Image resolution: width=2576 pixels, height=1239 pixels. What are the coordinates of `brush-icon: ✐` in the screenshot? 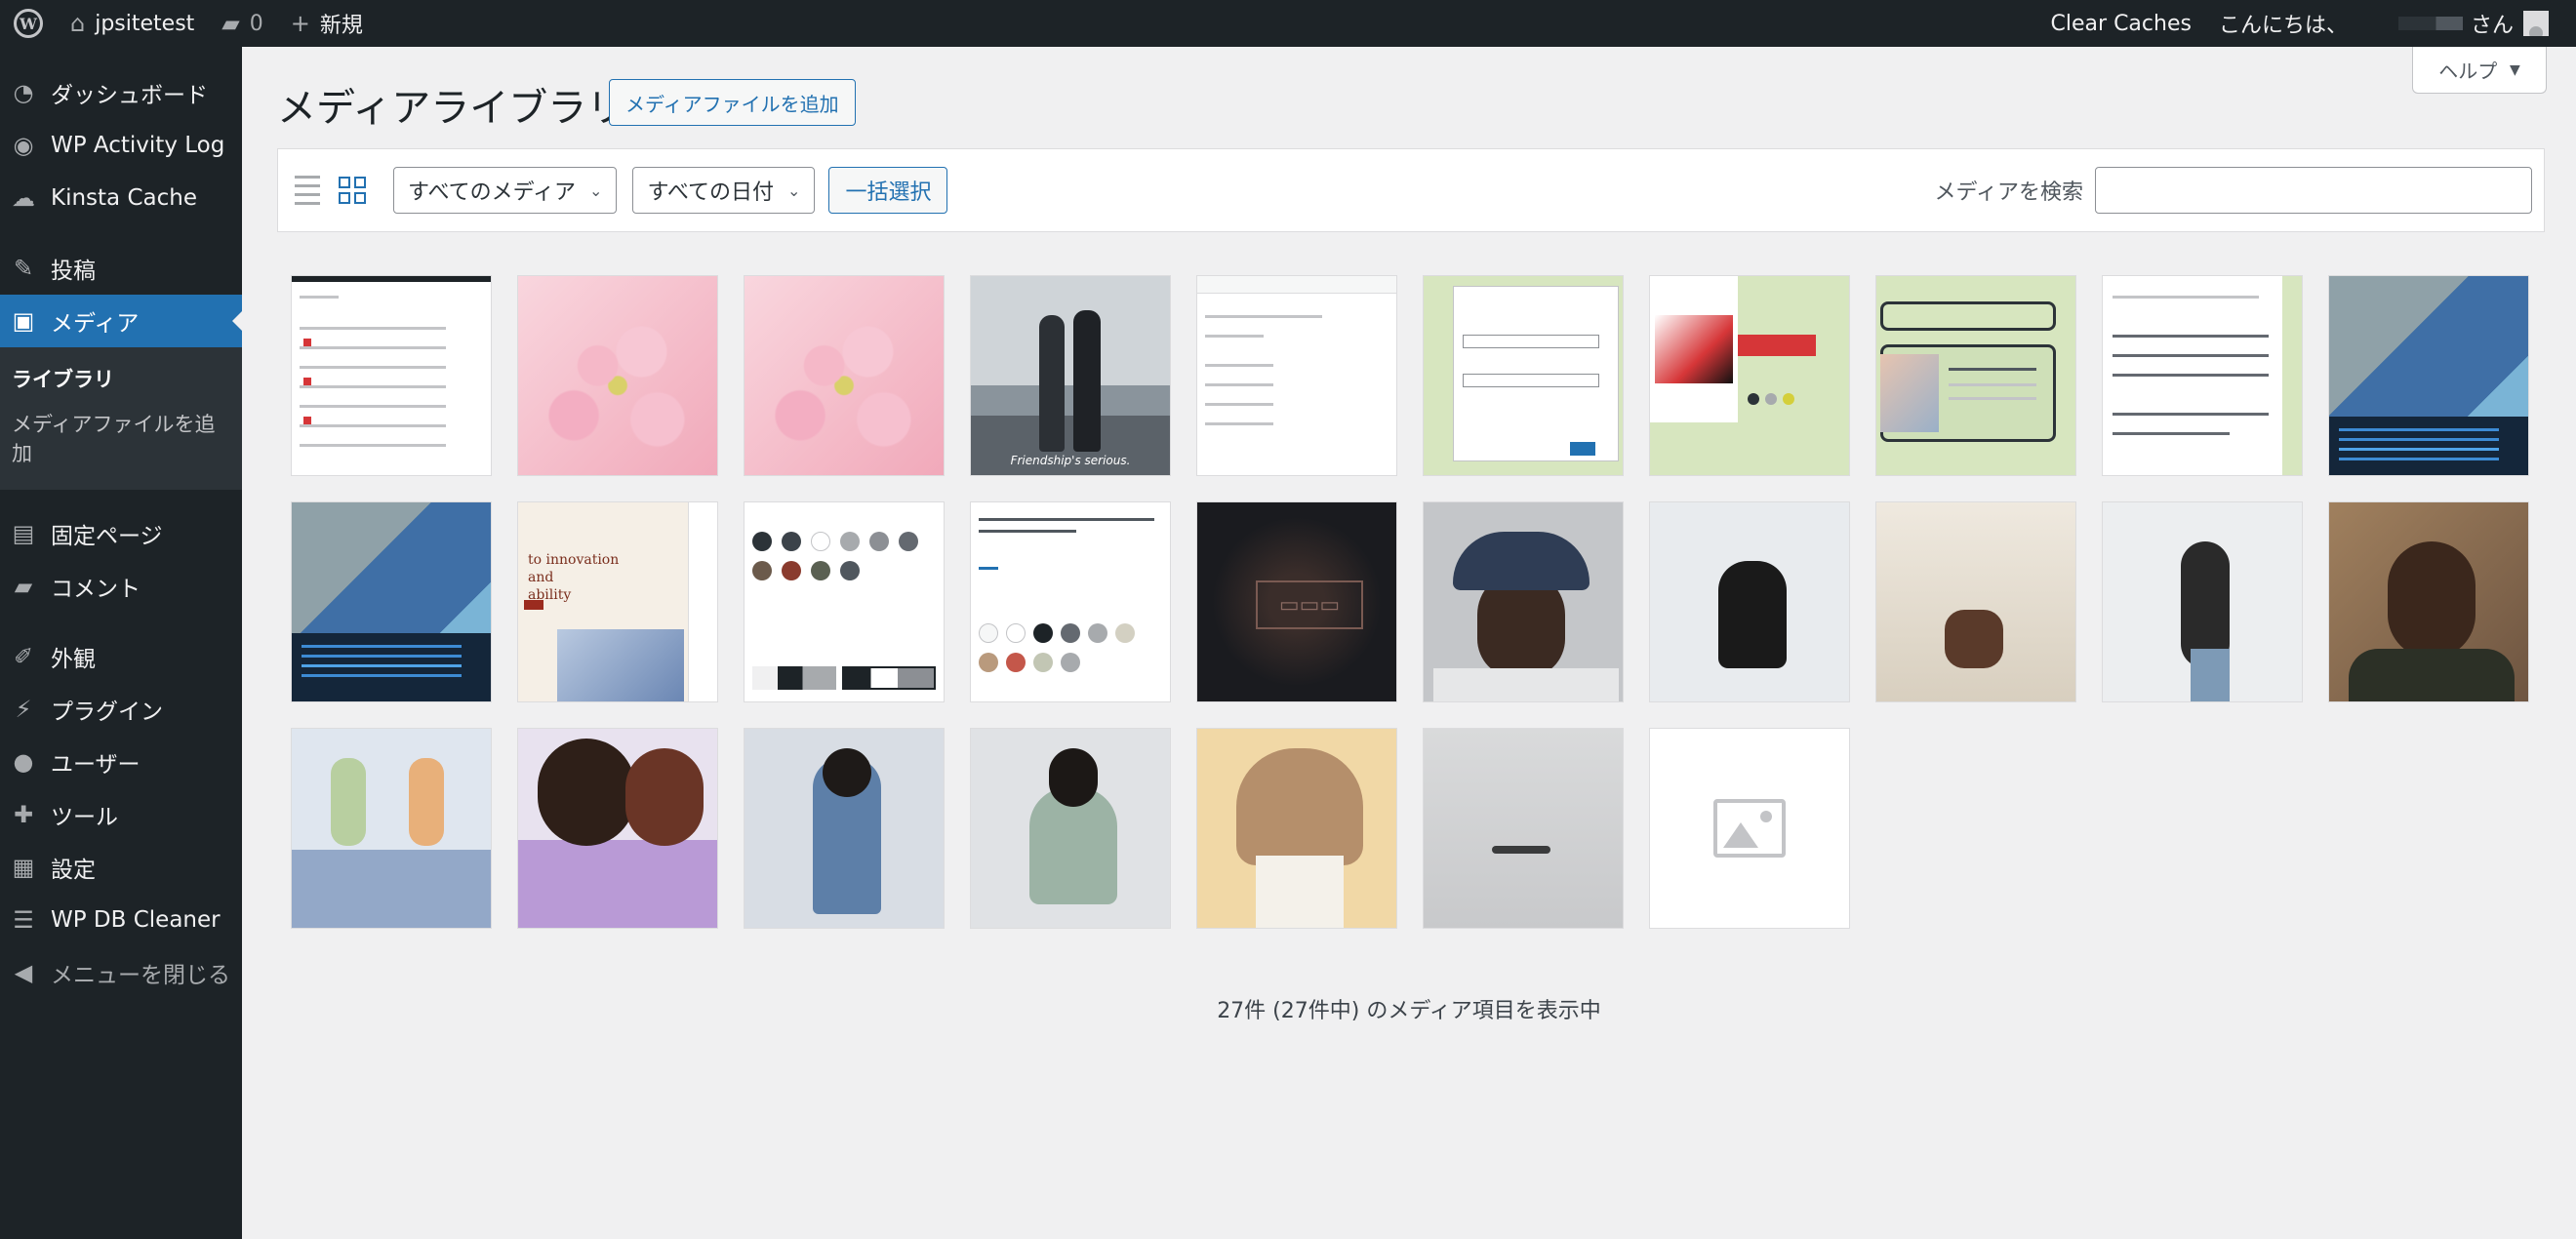 It's located at (23, 656).